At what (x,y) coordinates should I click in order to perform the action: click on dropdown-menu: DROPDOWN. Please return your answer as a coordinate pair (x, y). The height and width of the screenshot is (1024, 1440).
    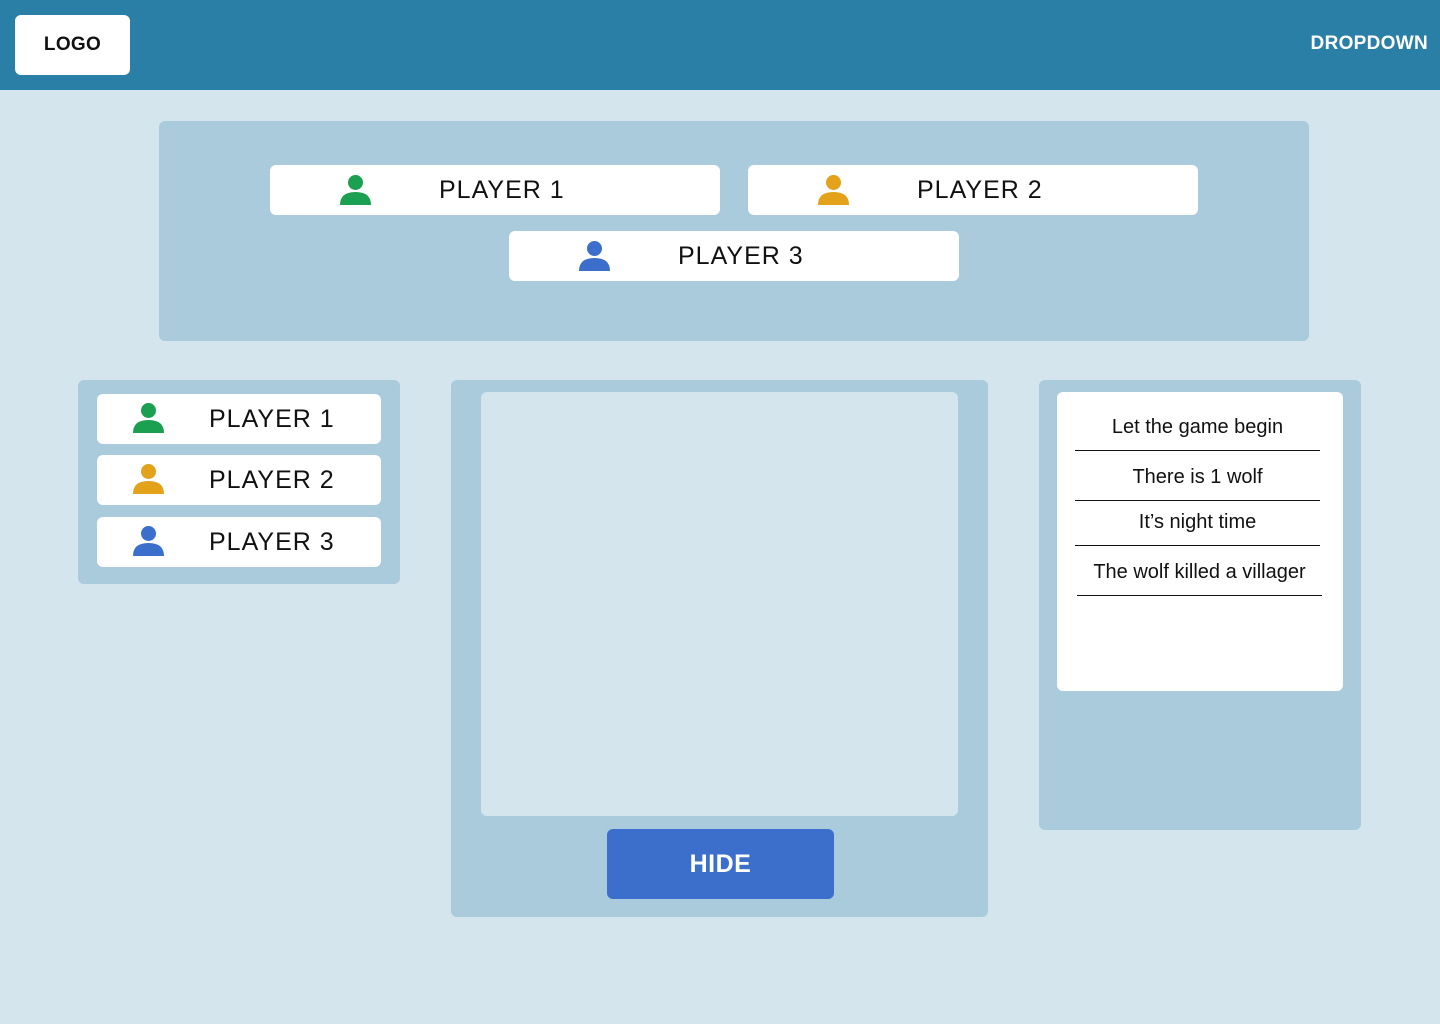
    Looking at the image, I should click on (1369, 44).